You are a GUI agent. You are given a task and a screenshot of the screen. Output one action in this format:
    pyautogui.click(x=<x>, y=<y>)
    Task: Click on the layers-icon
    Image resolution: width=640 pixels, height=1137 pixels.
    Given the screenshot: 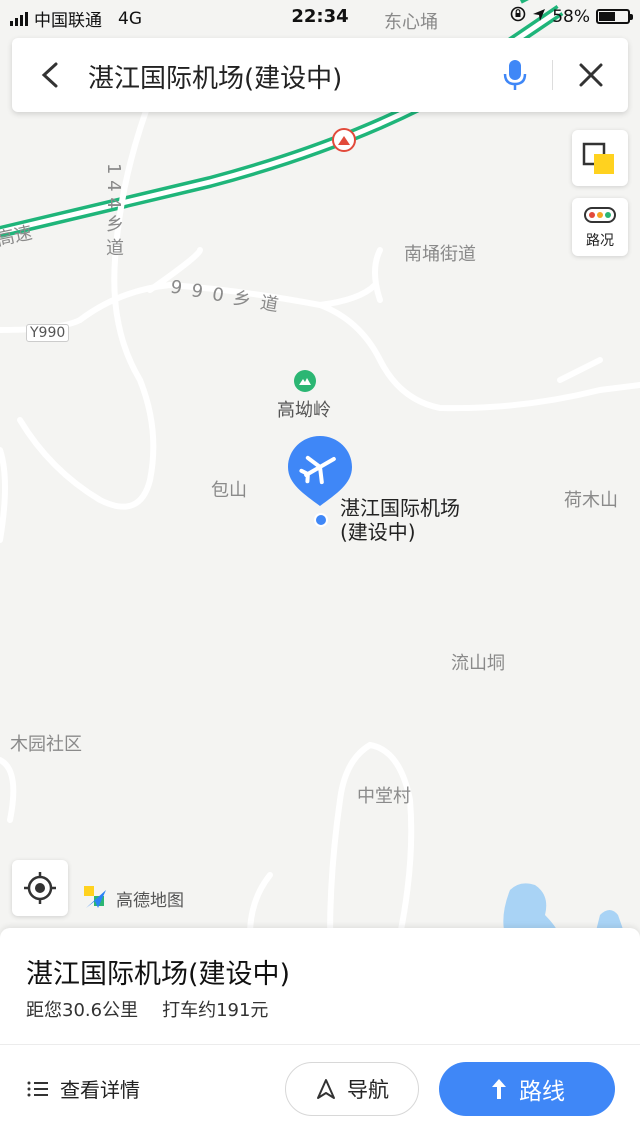 What is the action you would take?
    pyautogui.click(x=598, y=158)
    